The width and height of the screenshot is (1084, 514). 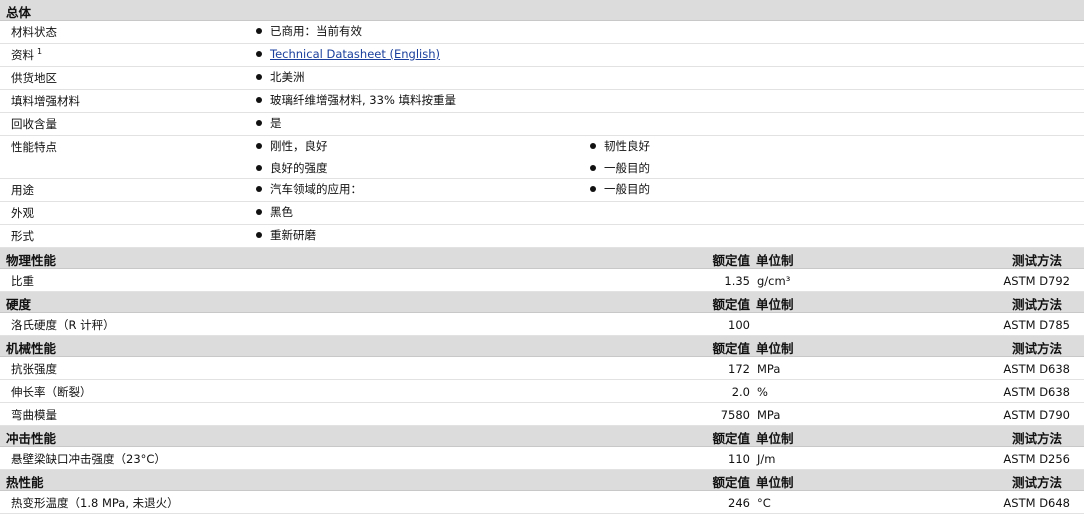 I want to click on property-row: 悬壁梁缺口冲击强度（23°C） 110 J/m ASTM D256, so click(x=542, y=458).